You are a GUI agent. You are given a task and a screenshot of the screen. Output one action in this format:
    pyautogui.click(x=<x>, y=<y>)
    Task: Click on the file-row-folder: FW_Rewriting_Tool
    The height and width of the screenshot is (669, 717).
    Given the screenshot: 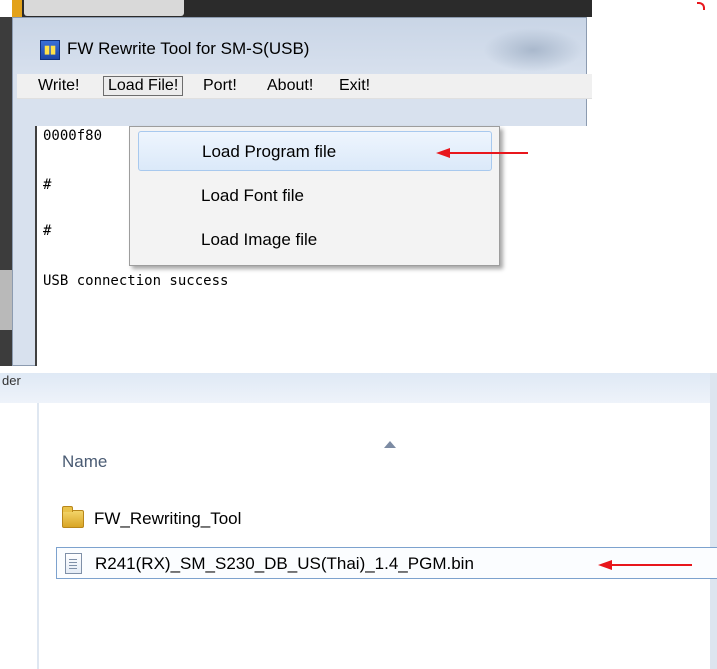 What is the action you would take?
    pyautogui.click(x=256, y=519)
    